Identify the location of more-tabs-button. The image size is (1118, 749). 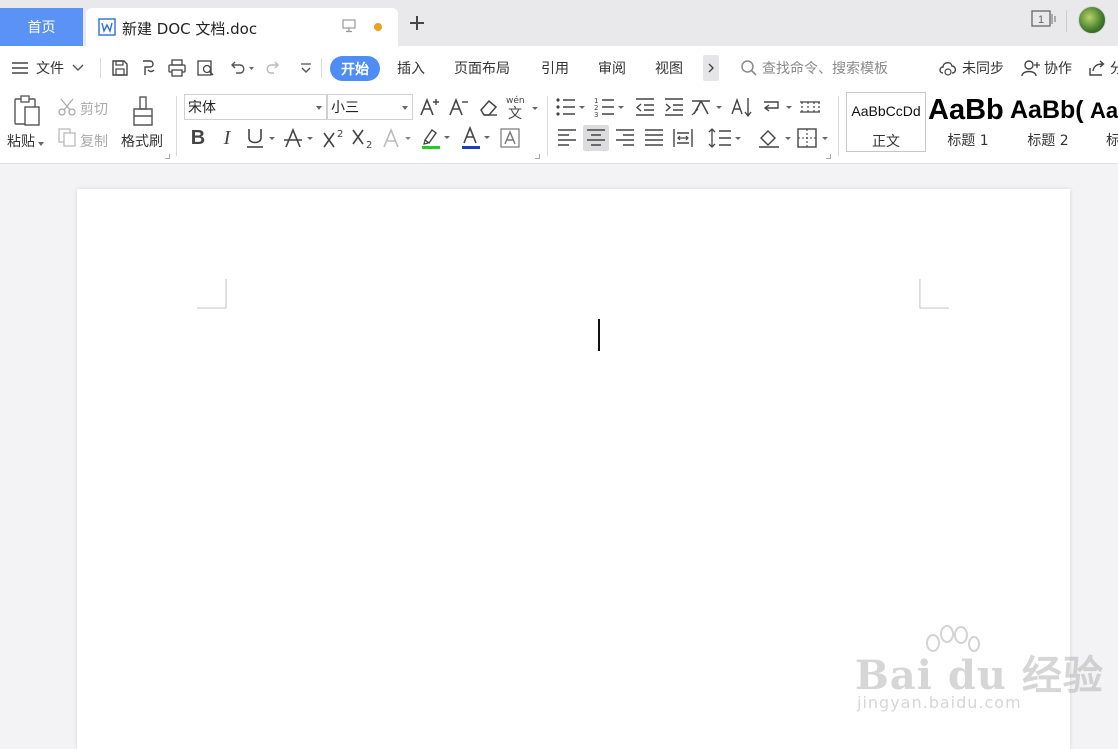
(711, 68).